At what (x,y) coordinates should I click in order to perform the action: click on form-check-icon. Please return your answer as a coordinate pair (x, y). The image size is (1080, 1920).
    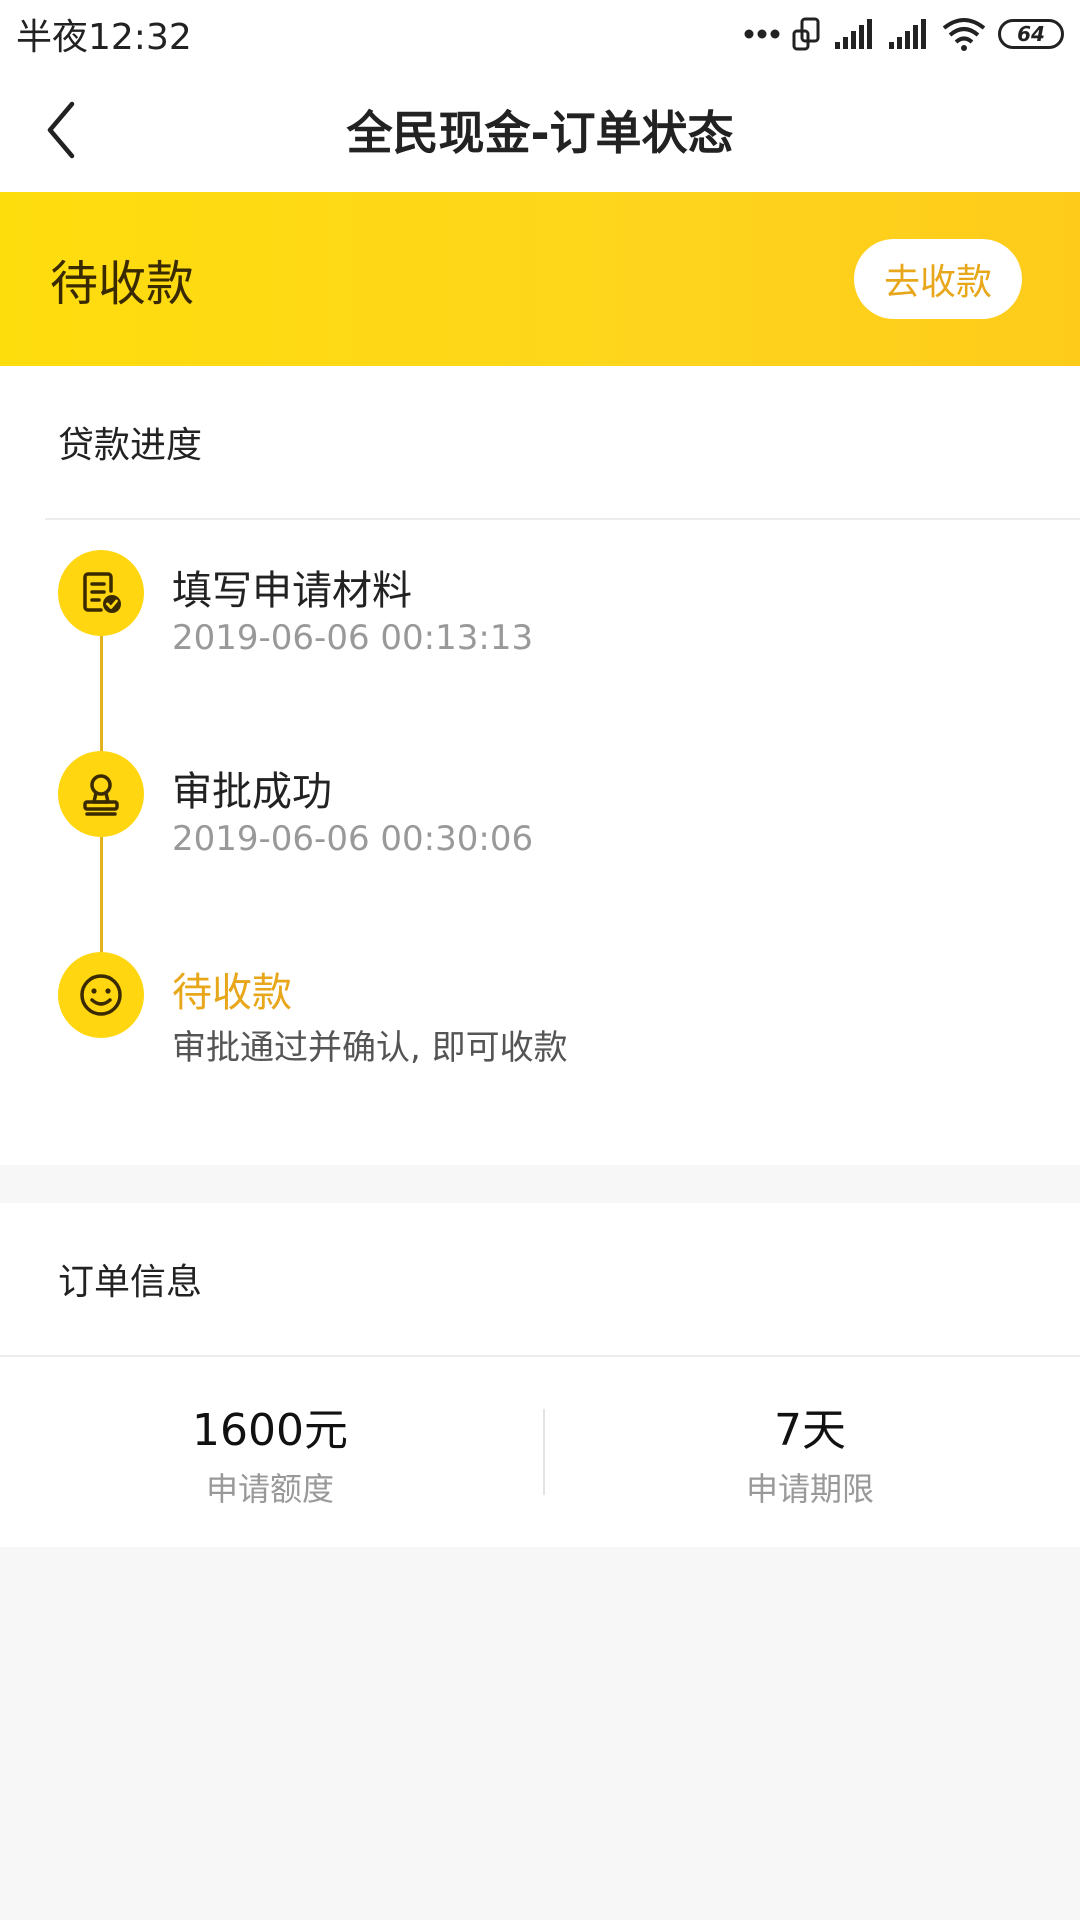
    Looking at the image, I should click on (102, 592).